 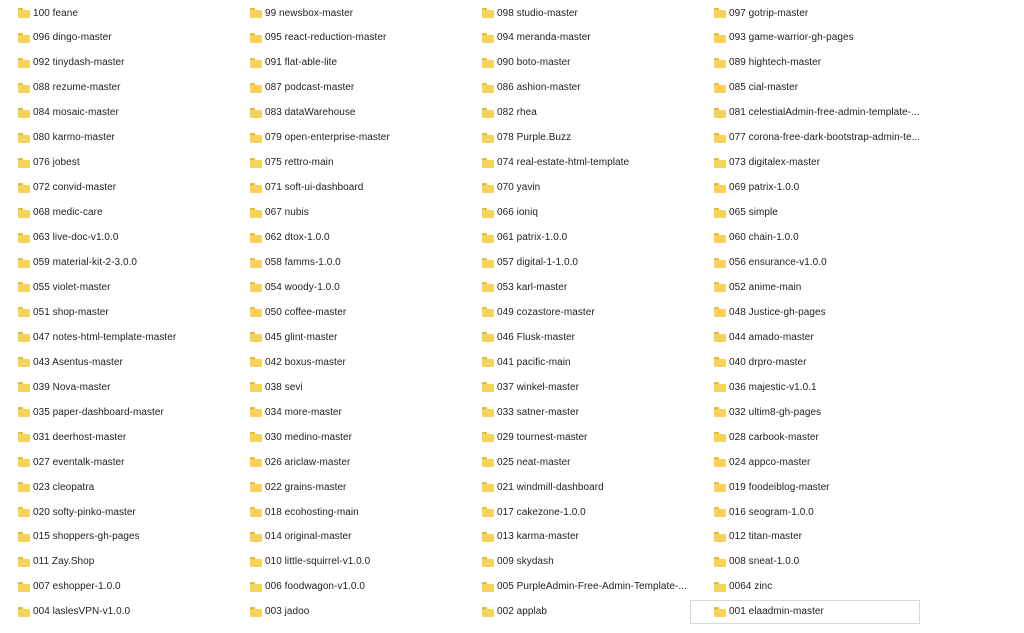 What do you see at coordinates (365, 63) in the screenshot?
I see `folder-item: 091 flat-able-lite` at bounding box center [365, 63].